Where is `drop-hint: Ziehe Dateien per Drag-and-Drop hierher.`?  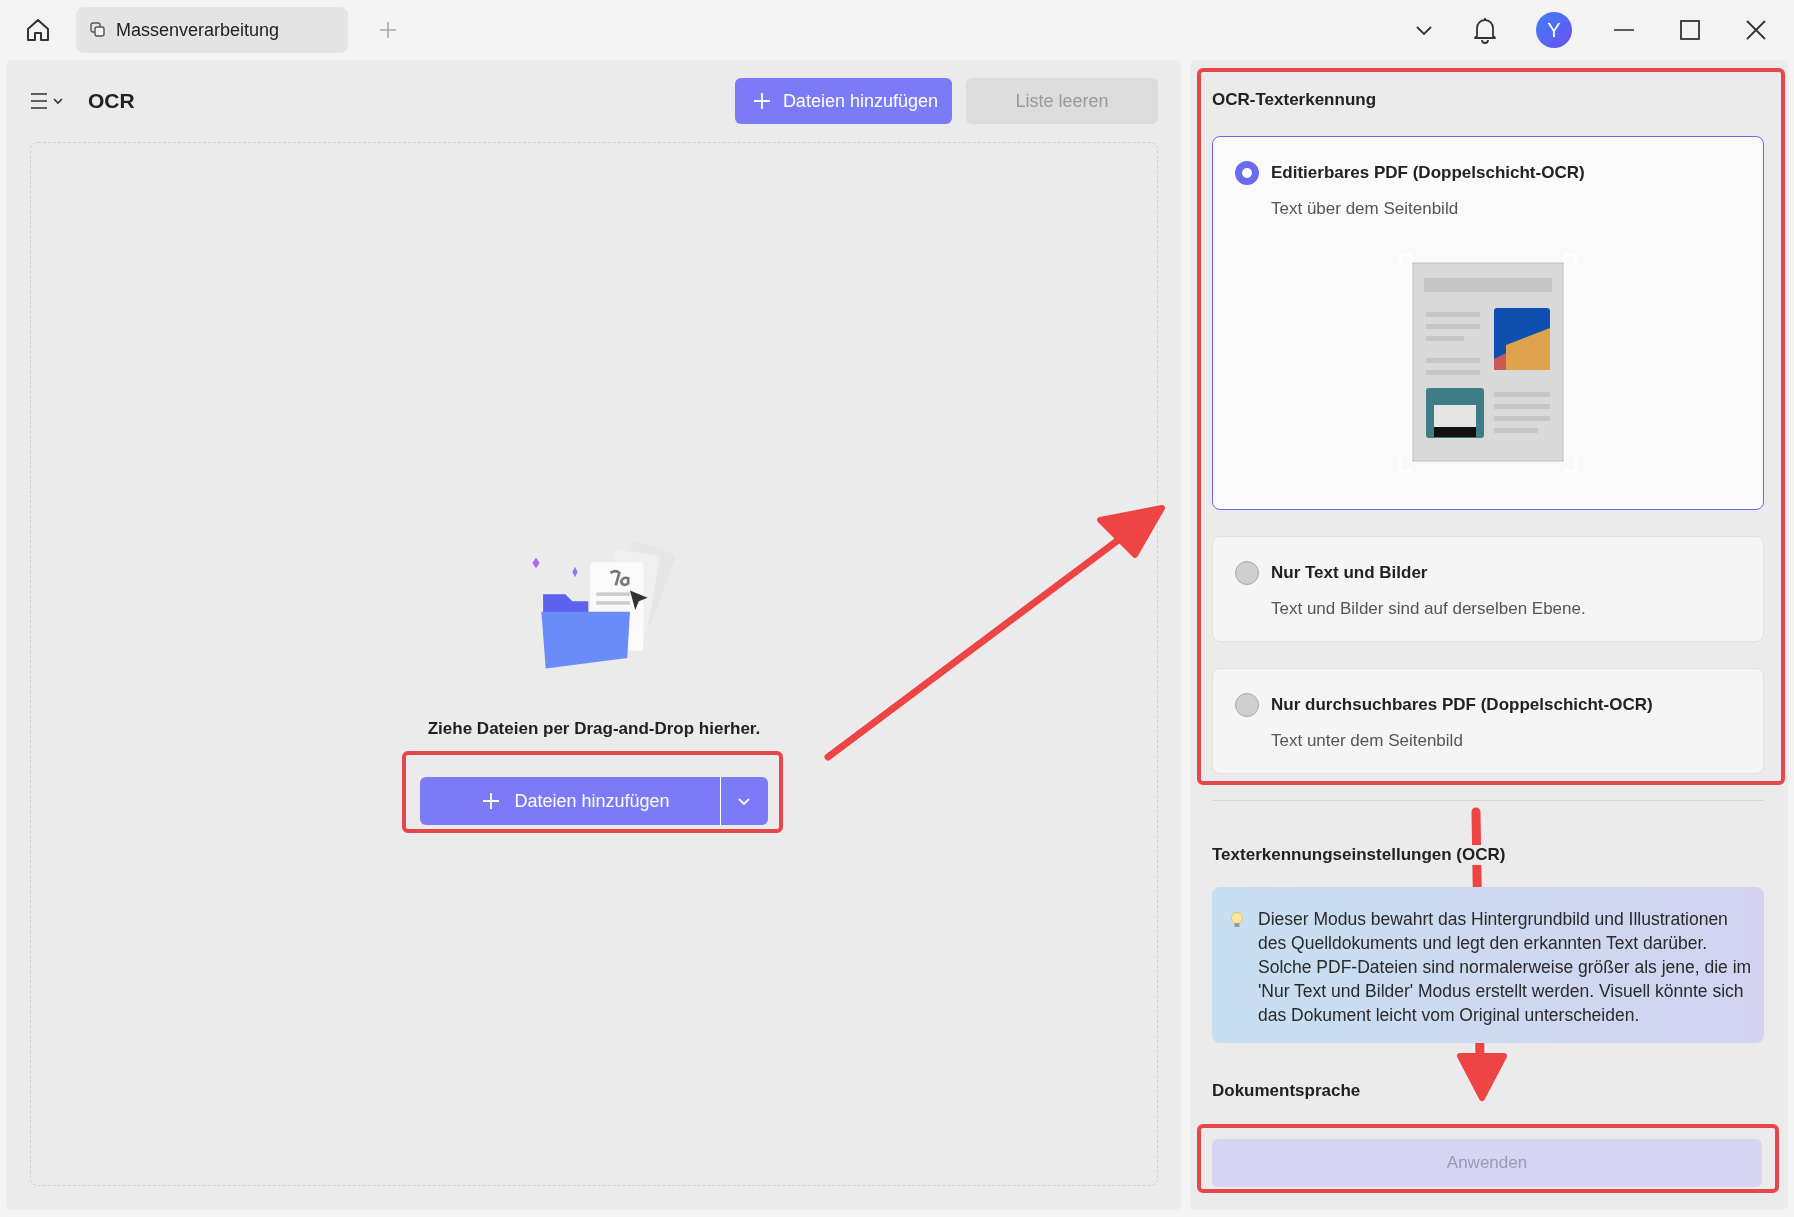
drop-hint: Ziehe Dateien per Drag-and-Drop hierher. is located at coordinates (594, 729).